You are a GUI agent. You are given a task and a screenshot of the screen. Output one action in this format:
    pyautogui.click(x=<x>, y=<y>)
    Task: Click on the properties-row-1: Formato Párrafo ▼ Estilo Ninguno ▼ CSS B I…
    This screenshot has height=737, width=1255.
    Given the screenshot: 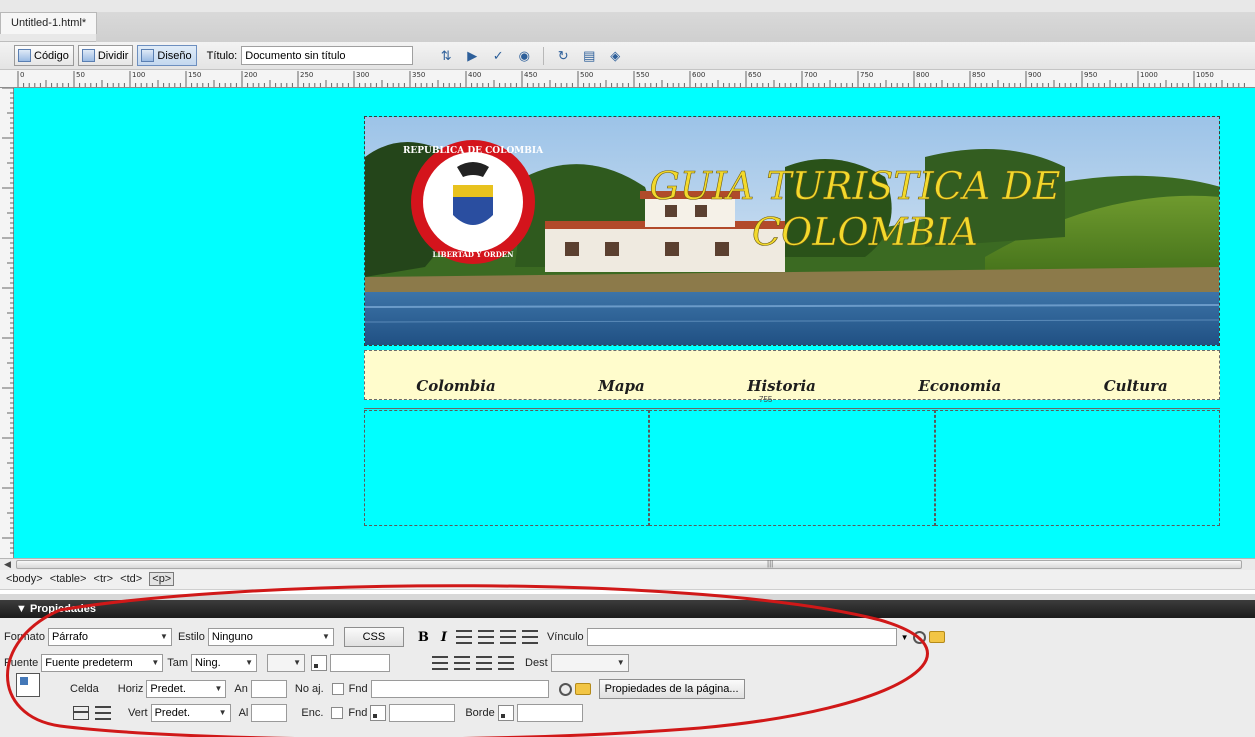 What is the action you would take?
    pyautogui.click(x=474, y=637)
    